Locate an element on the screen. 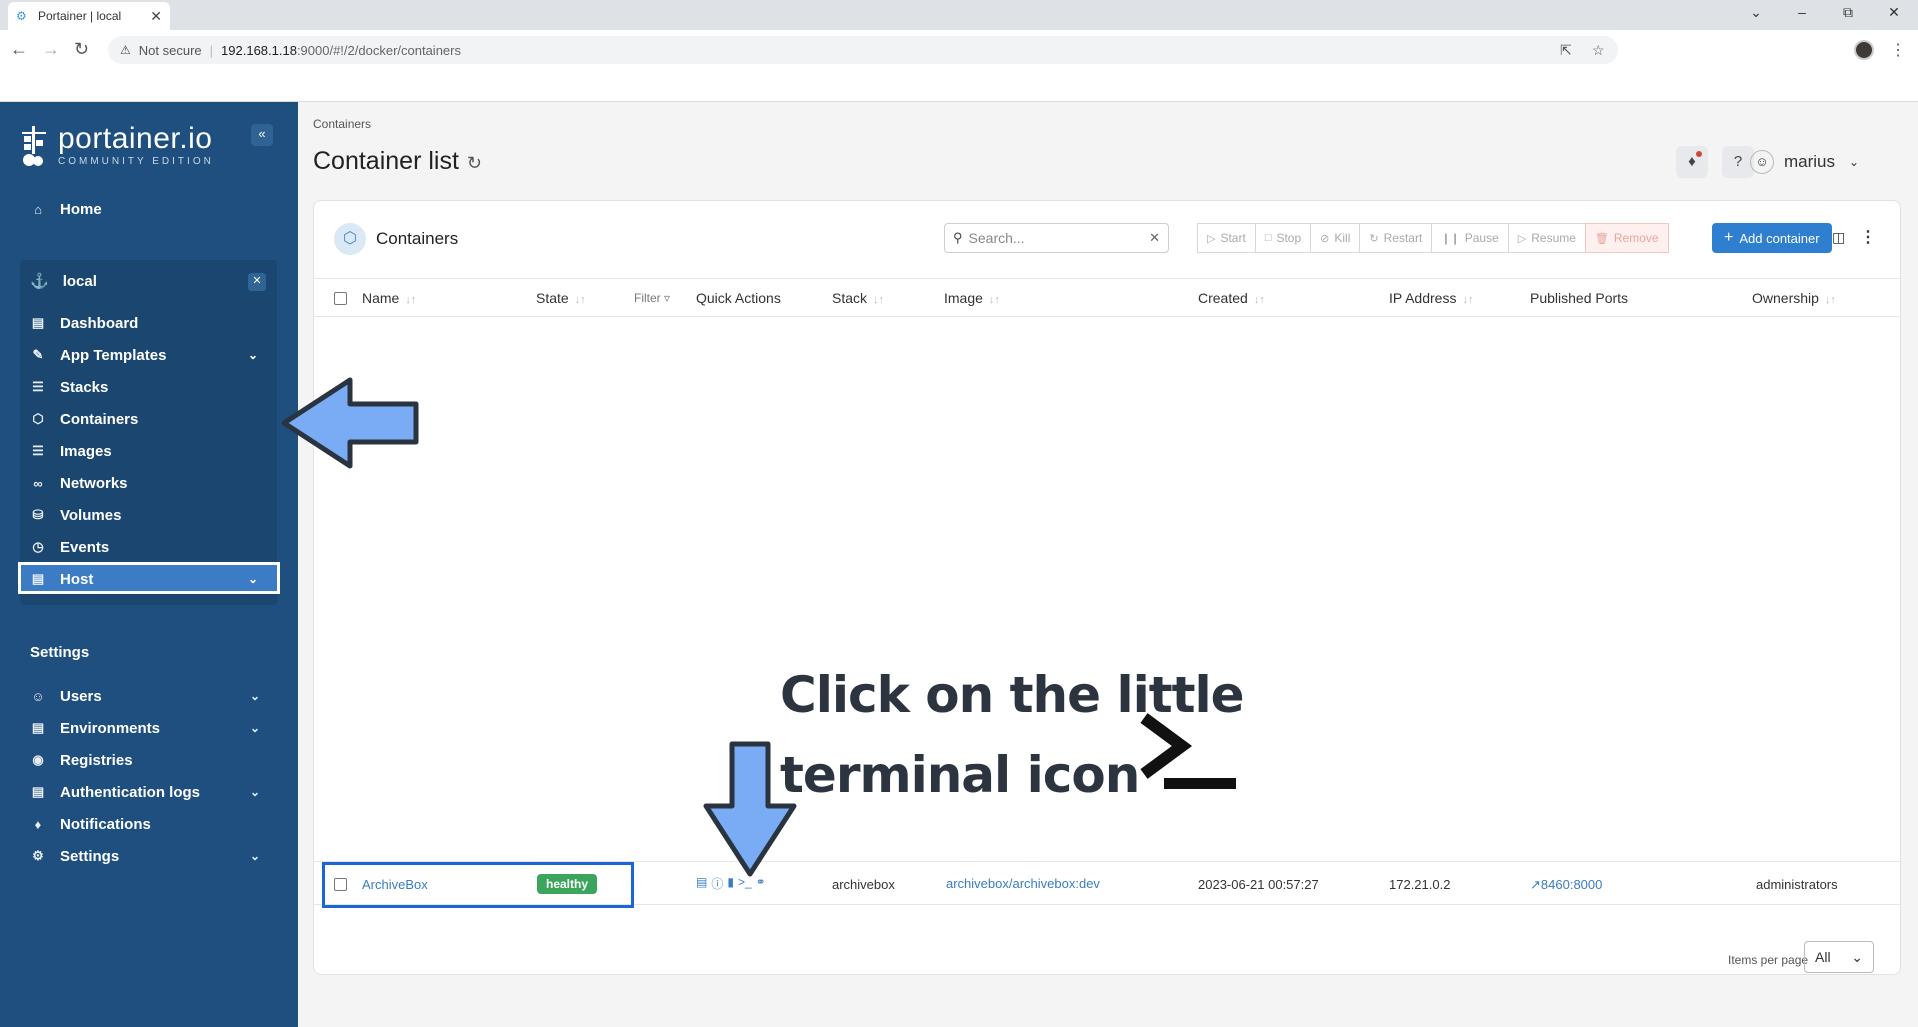  column-image: Image ↓↑ is located at coordinates (972, 298).